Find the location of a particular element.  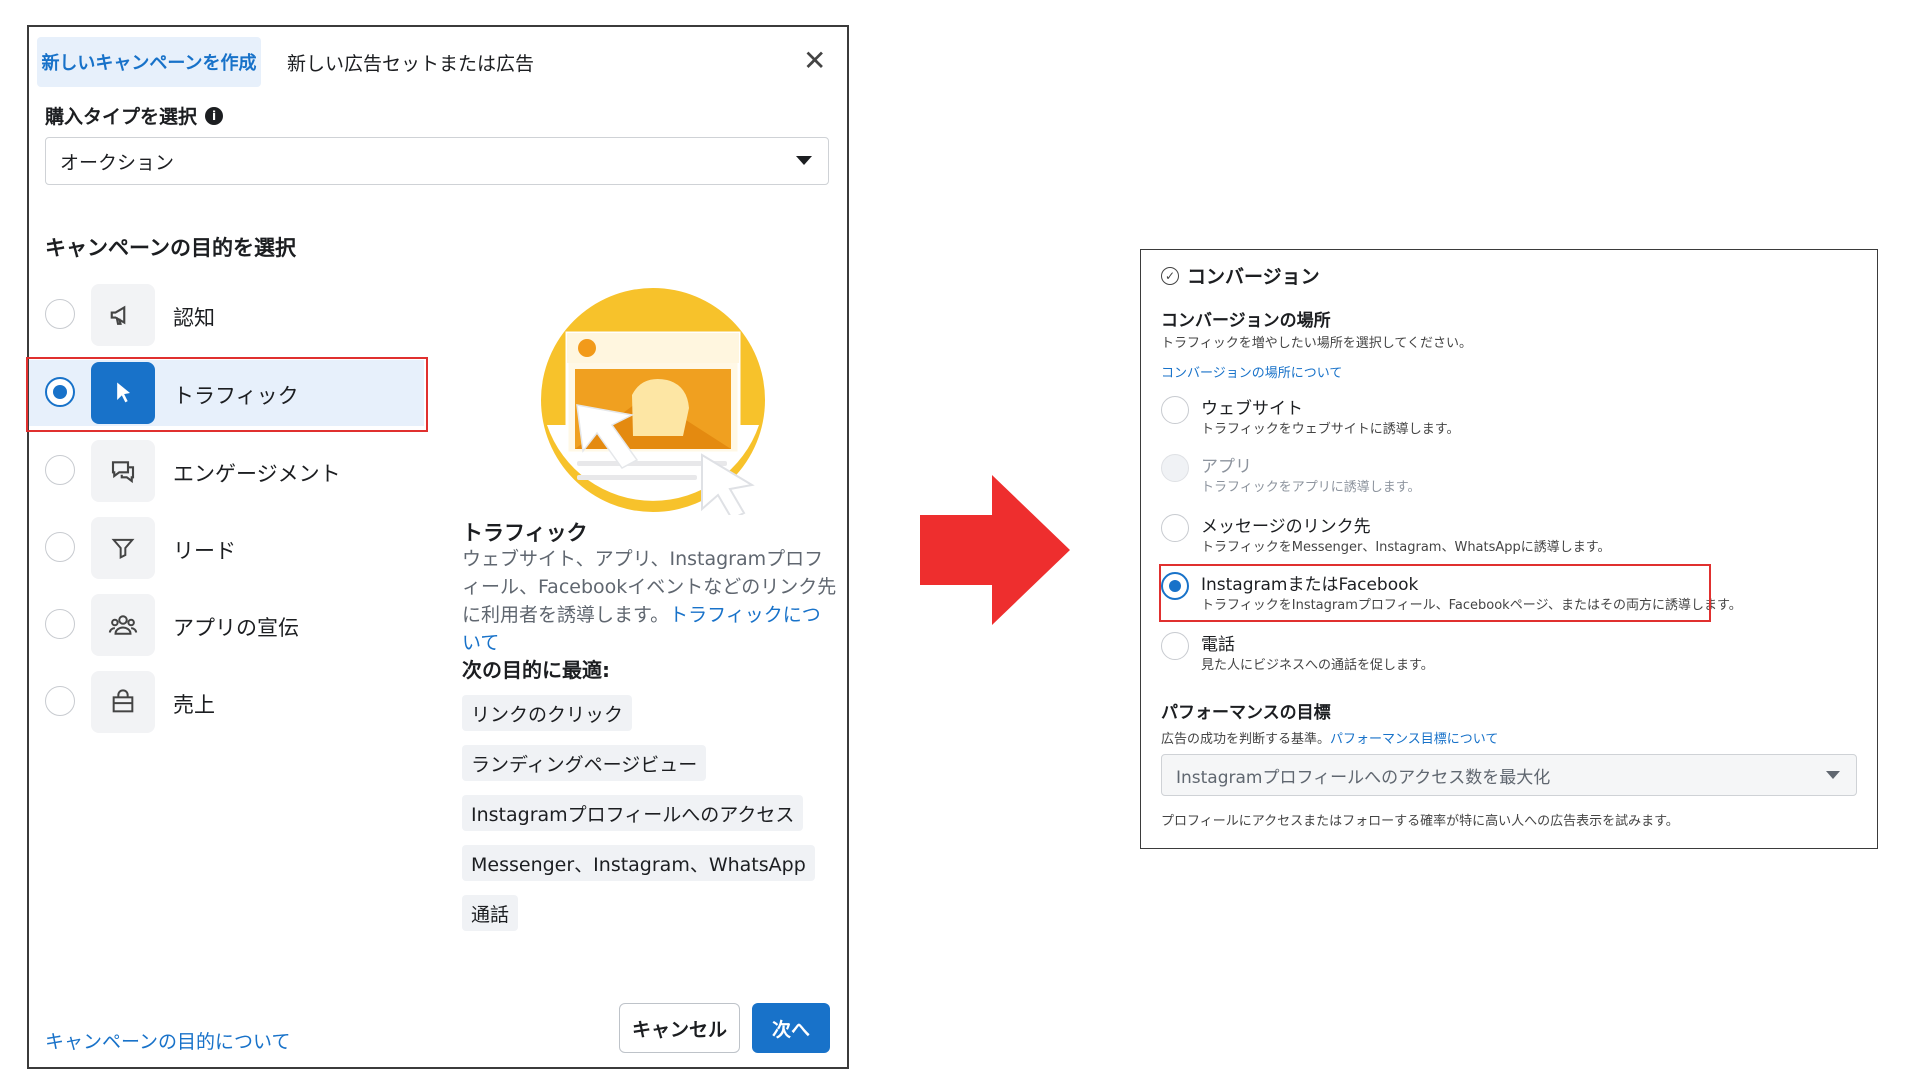

performance-goal-desc: 広告の成功を判断する基準。パフォーマンス目標について is located at coordinates (1329, 737).